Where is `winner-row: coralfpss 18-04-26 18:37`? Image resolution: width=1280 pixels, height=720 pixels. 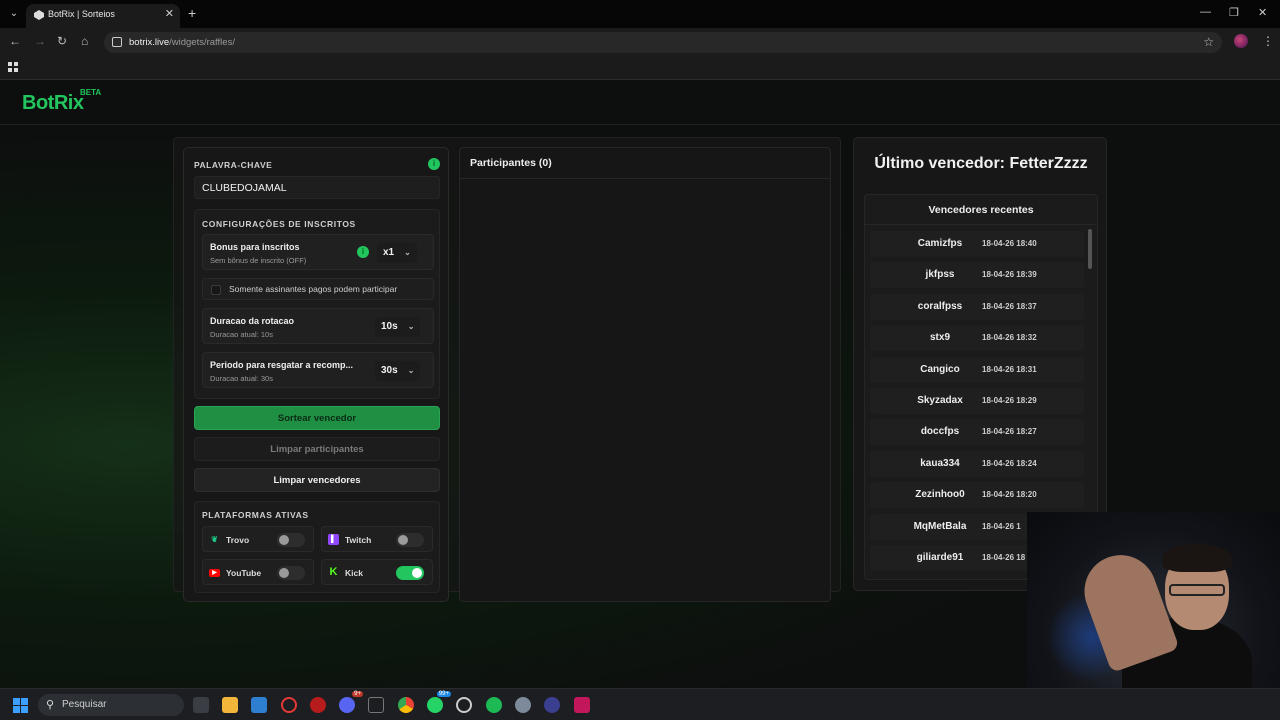
winner-row: coralfpss 18-04-26 18:37 is located at coordinates (977, 306).